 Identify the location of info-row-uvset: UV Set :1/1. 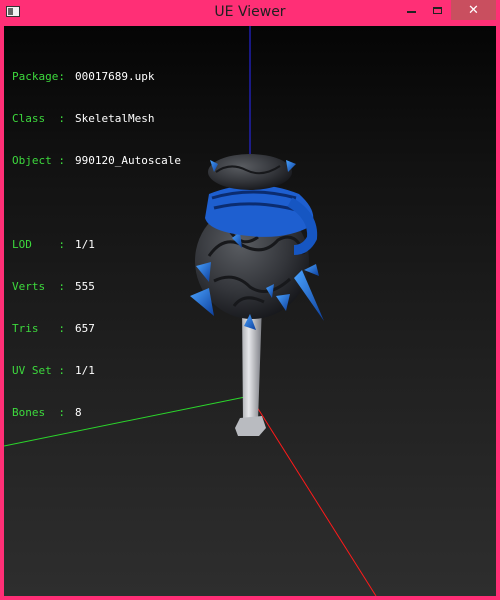
(53, 370).